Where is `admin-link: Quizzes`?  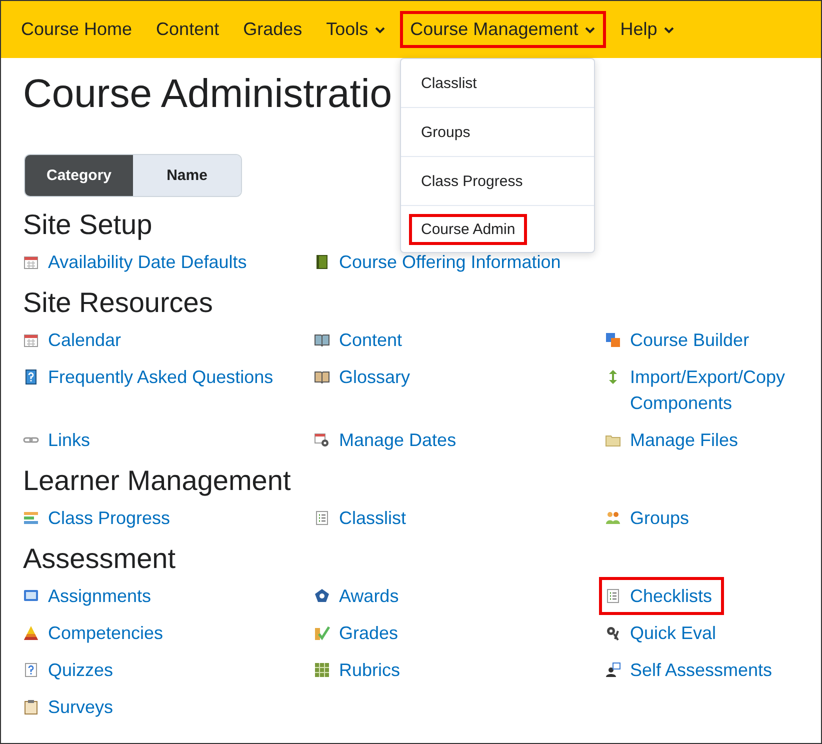
admin-link: Quizzes is located at coordinates (81, 670).